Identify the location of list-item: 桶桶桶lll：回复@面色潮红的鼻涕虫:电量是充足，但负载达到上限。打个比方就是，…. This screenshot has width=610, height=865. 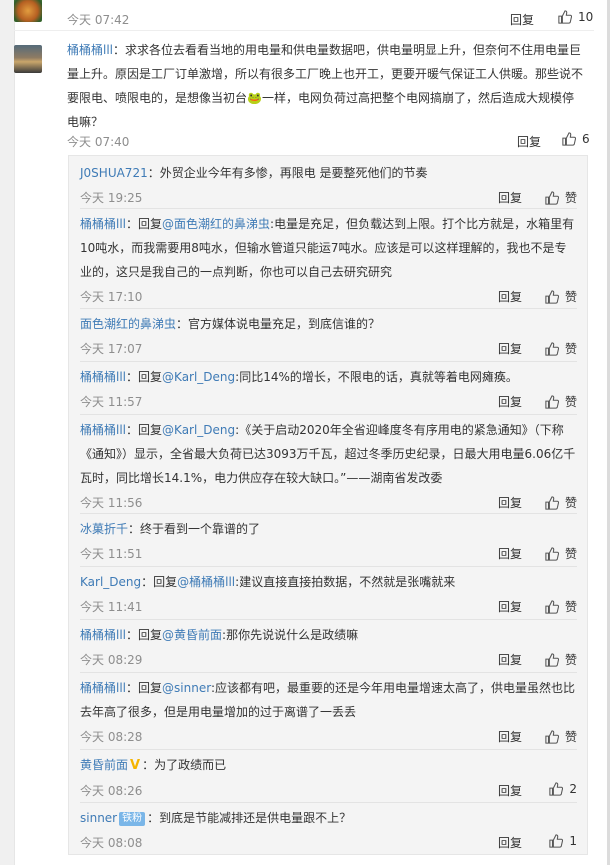
(328, 260).